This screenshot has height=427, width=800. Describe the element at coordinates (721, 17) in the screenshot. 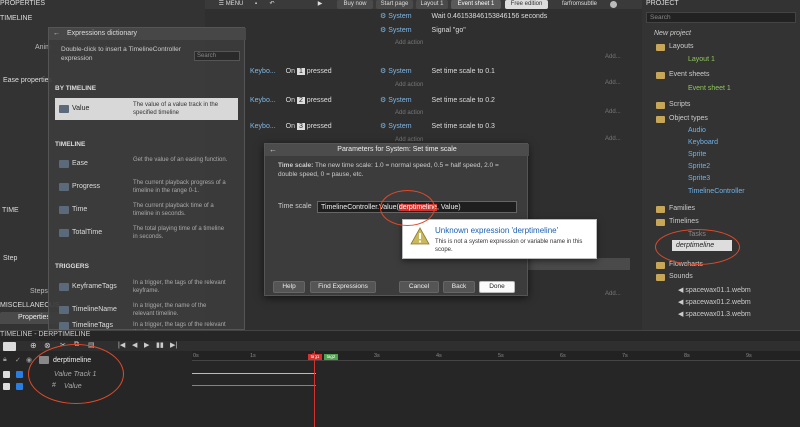

I see `project-search-input: Search` at that location.